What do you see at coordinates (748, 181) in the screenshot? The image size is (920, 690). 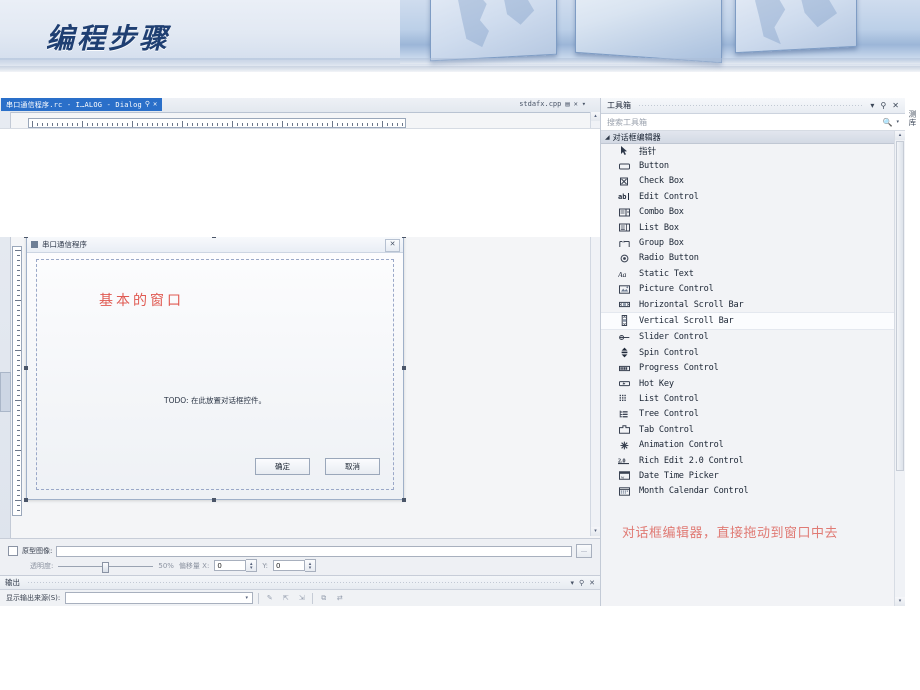 I see `toolbox-item-check-box: Check Box` at bounding box center [748, 181].